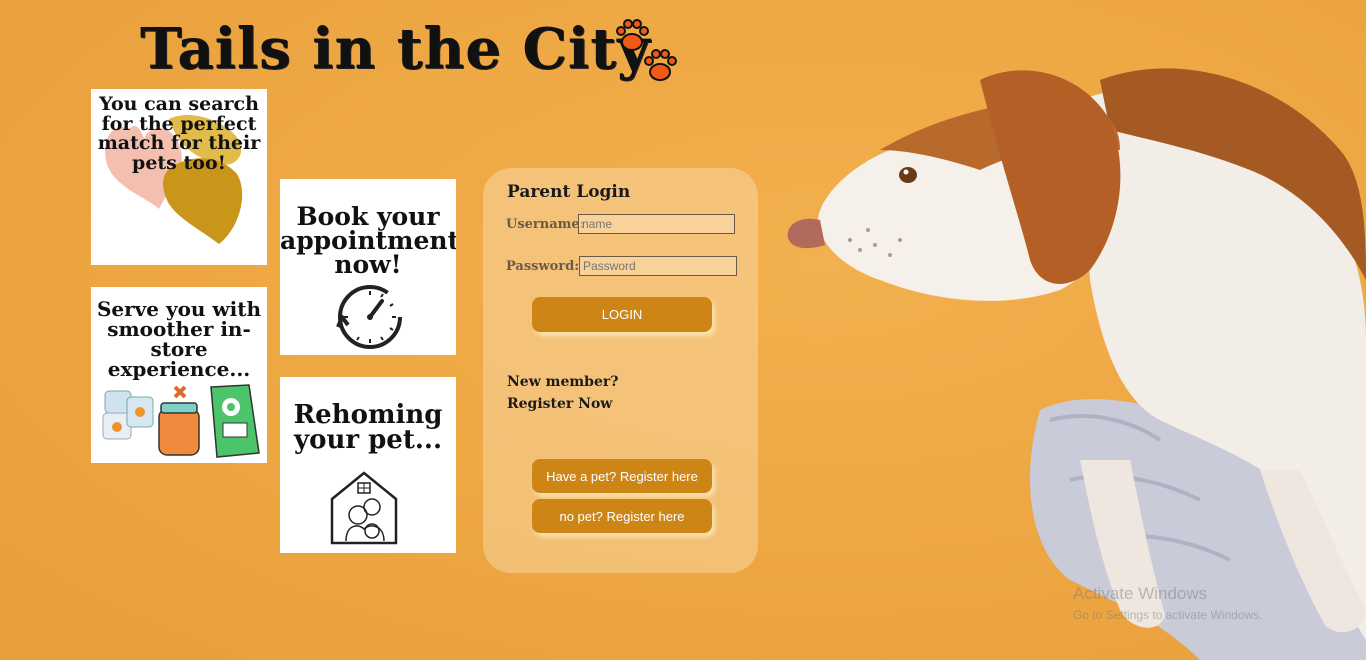  Describe the element at coordinates (395, 49) in the screenshot. I see `site-logo: Tails in the City` at that location.